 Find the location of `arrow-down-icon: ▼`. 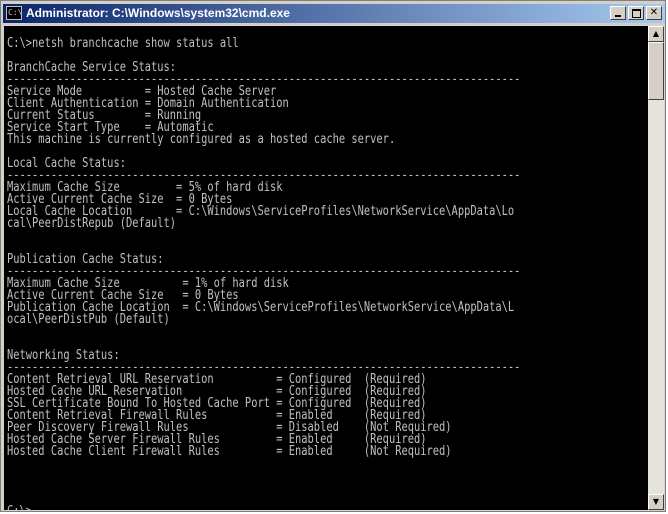

arrow-down-icon: ▼ is located at coordinates (656, 501).